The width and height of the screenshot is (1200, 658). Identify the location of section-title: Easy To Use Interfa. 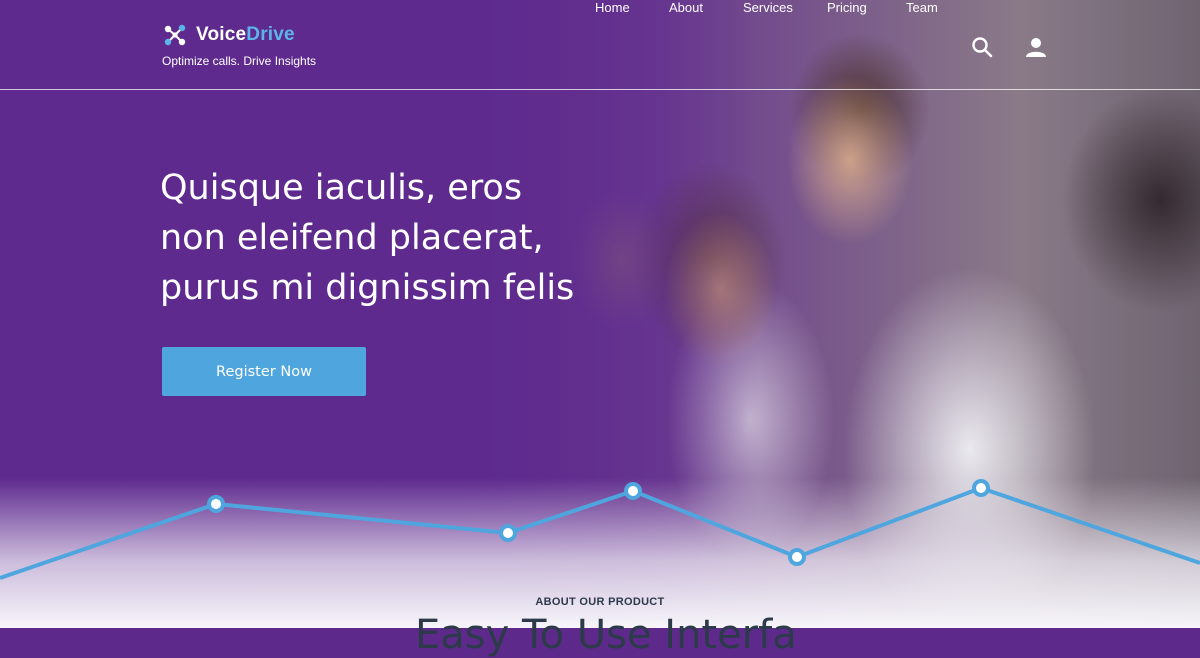
(606, 635).